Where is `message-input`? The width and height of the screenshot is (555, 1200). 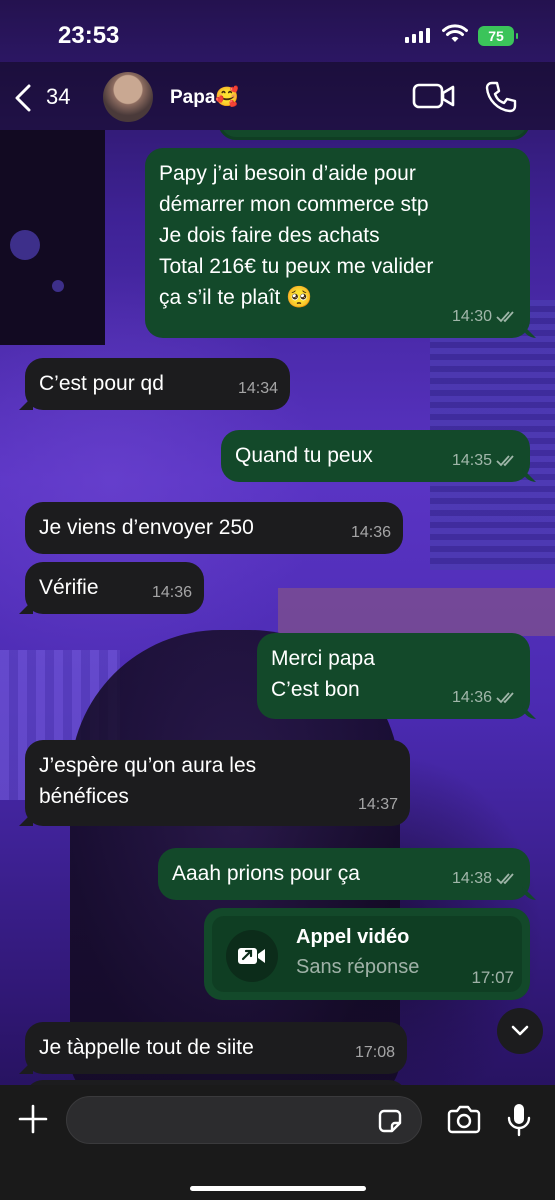
message-input is located at coordinates (244, 1120).